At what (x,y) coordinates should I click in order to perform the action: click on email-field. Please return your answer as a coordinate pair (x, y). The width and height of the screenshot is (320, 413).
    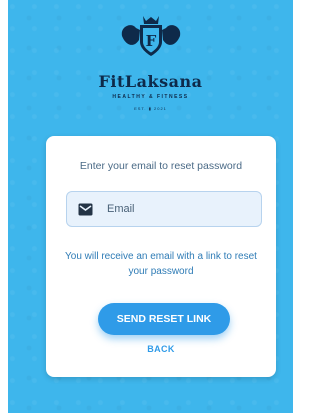
    Looking at the image, I should click on (164, 209).